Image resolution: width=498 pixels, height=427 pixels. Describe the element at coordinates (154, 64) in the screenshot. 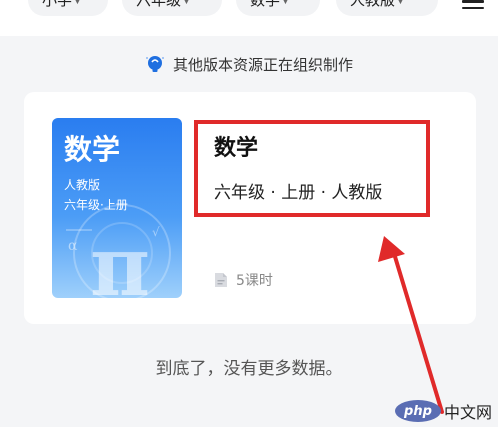

I see `lightbulb-icon` at that location.